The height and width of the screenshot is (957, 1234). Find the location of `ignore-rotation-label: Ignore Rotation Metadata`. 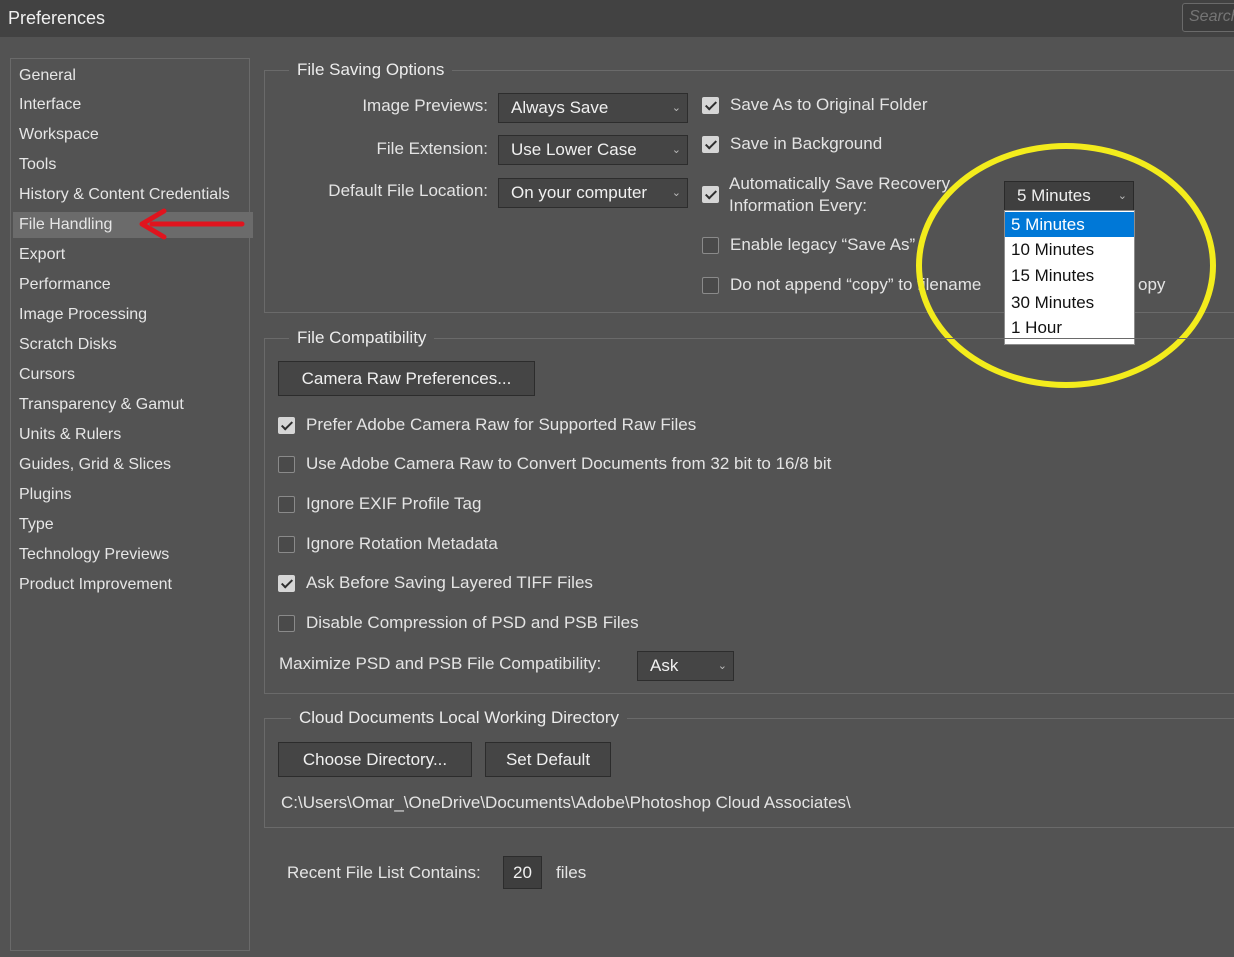

ignore-rotation-label: Ignore Rotation Metadata is located at coordinates (402, 543).